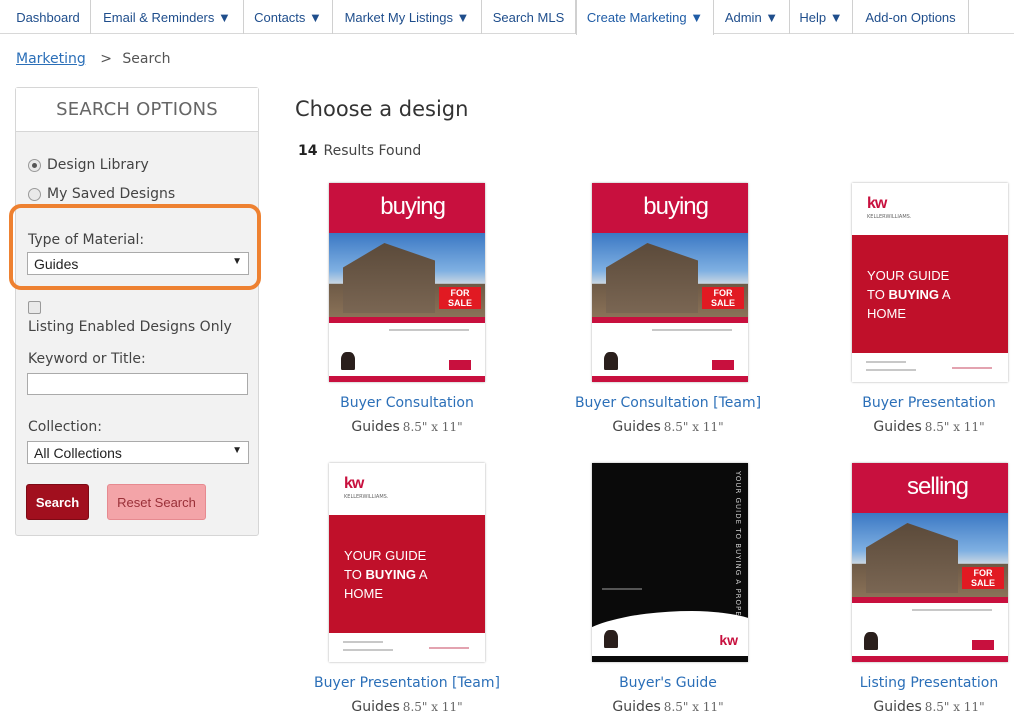  Describe the element at coordinates (137, 110) in the screenshot. I see `search-options-title: SEARCH OPTIONS` at that location.